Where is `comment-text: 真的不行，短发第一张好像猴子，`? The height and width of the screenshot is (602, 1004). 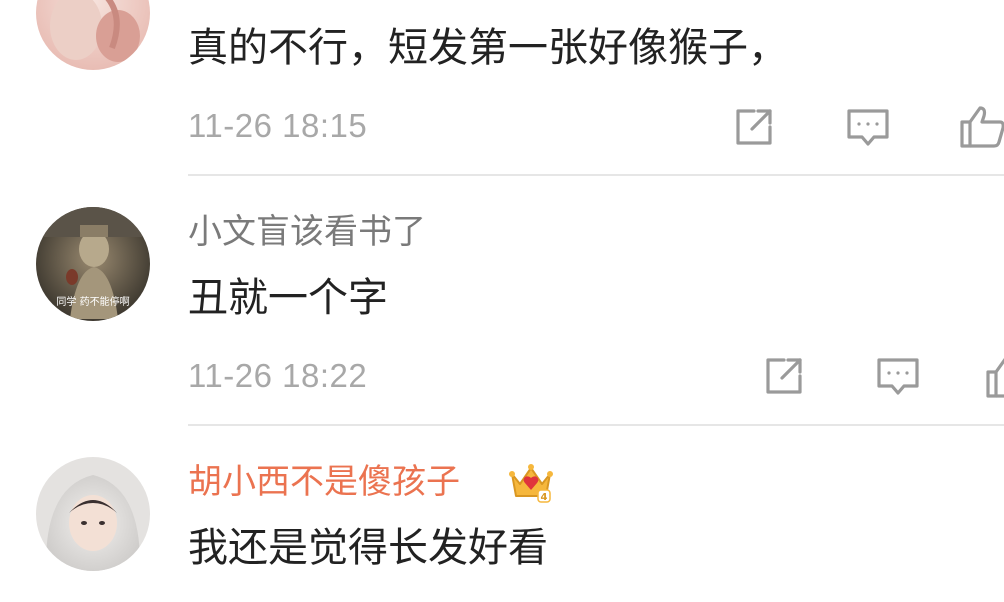 comment-text: 真的不行，短发第一张好像猴子， is located at coordinates (488, 48).